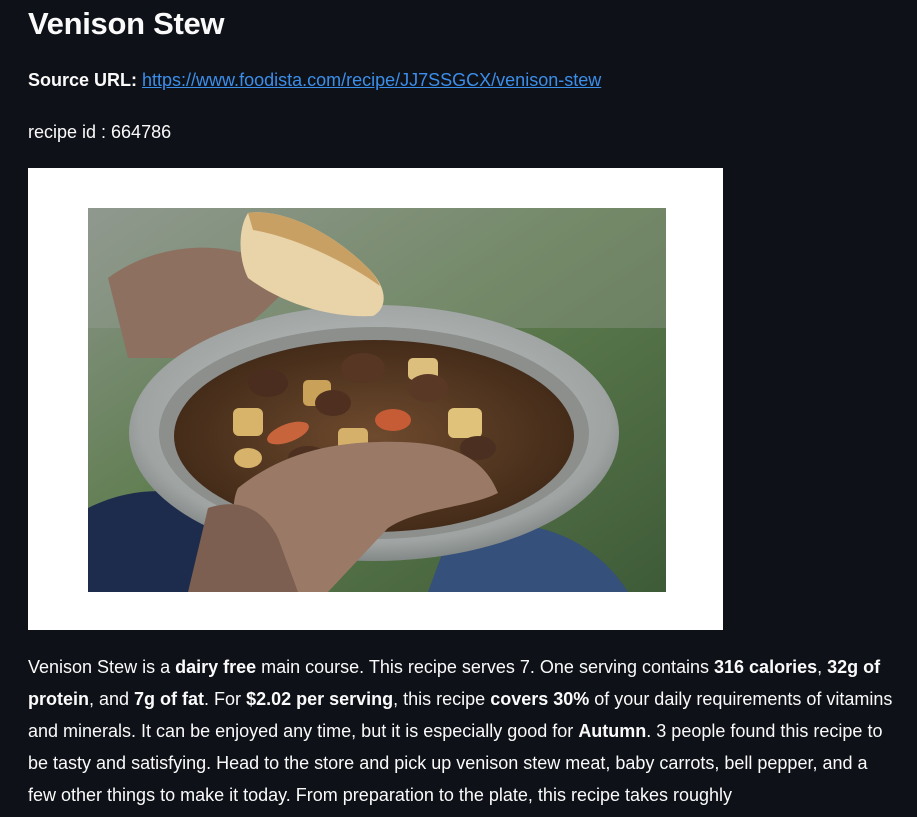  What do you see at coordinates (822, 667) in the screenshot?
I see `summary-text: ,` at bounding box center [822, 667].